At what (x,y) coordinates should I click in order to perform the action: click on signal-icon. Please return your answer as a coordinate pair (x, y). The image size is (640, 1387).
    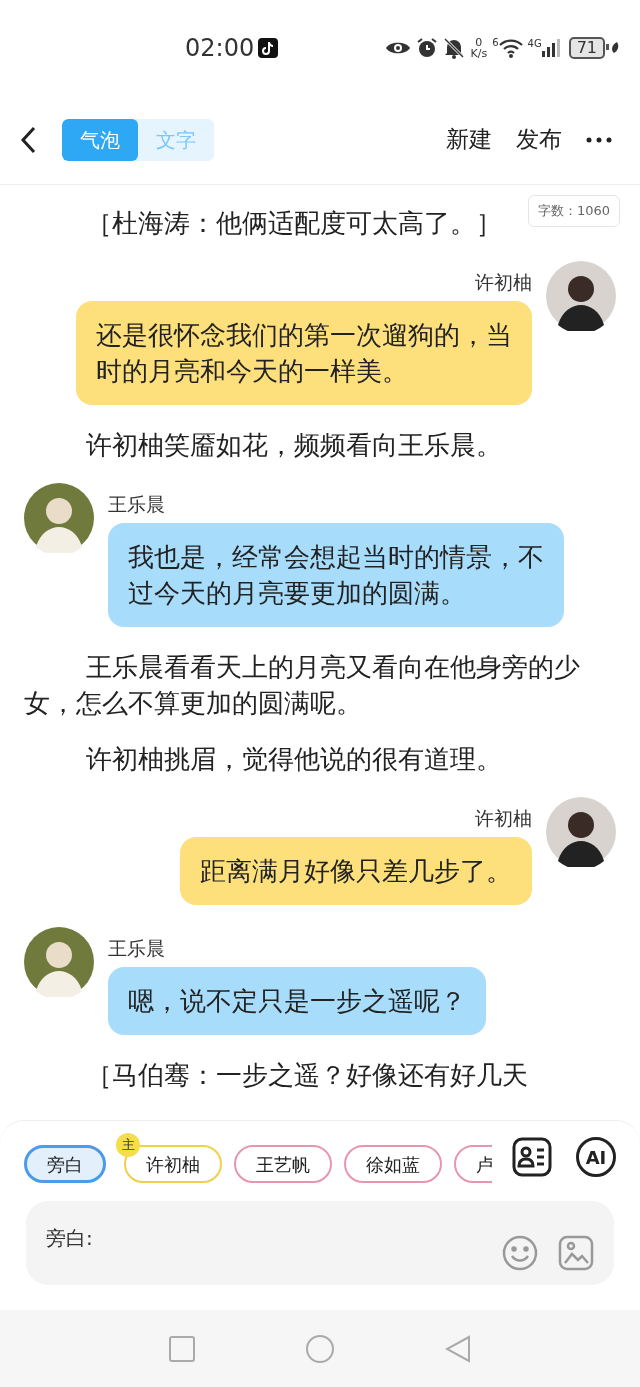
    Looking at the image, I should click on (550, 47).